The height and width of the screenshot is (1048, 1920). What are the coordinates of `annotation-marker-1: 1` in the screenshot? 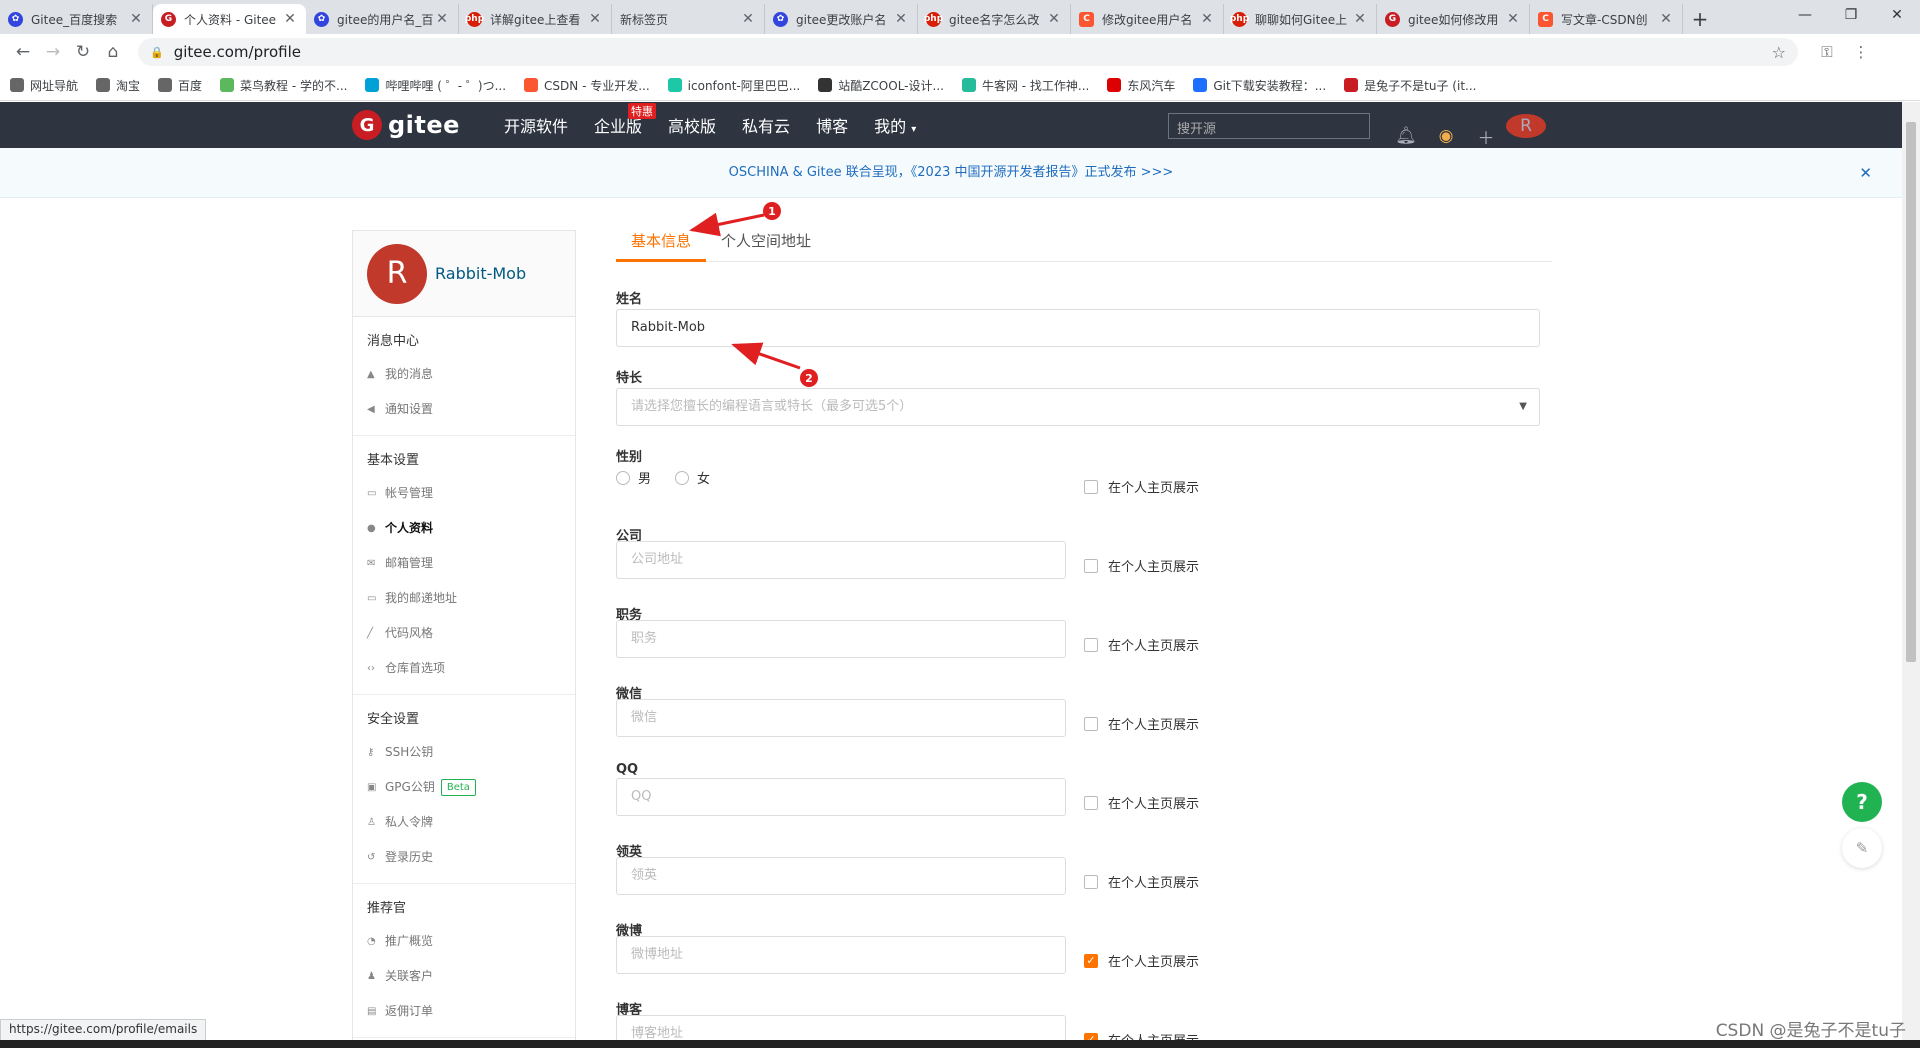 It's located at (772, 211).